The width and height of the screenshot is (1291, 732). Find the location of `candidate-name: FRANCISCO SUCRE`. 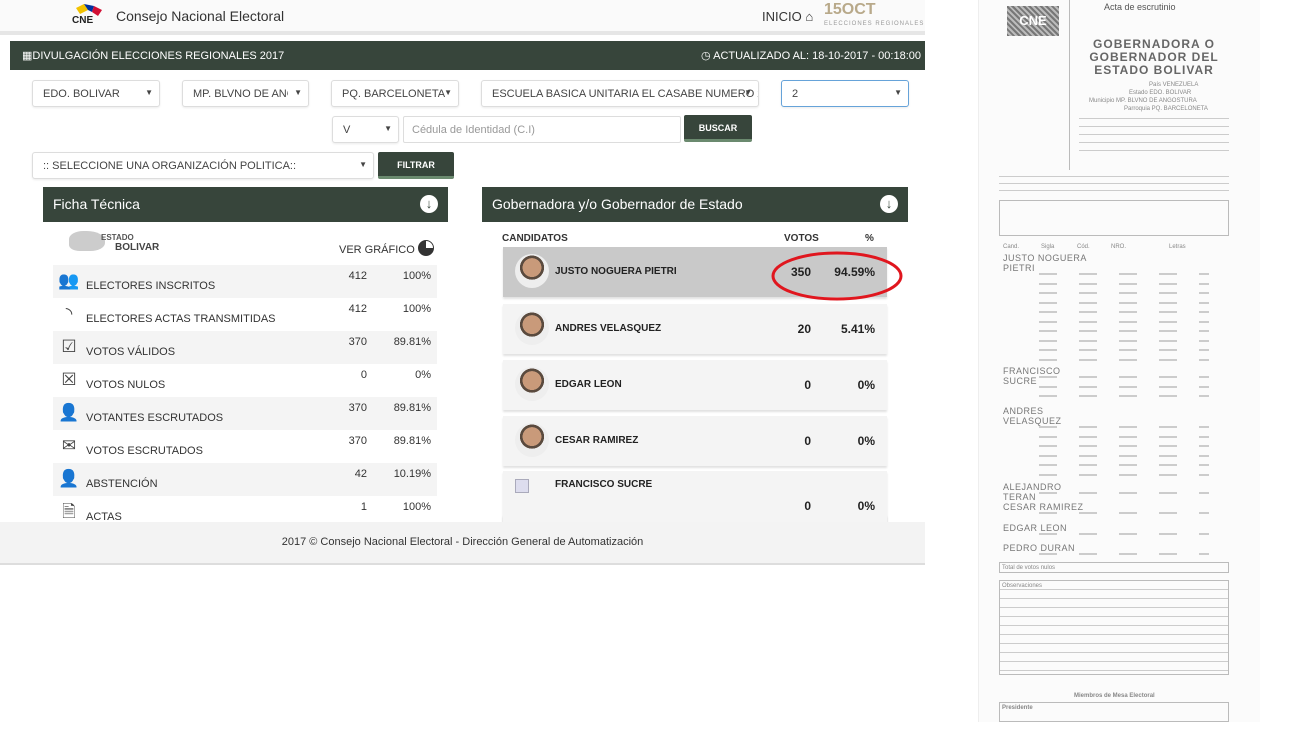

candidate-name: FRANCISCO SUCRE is located at coordinates (604, 484).